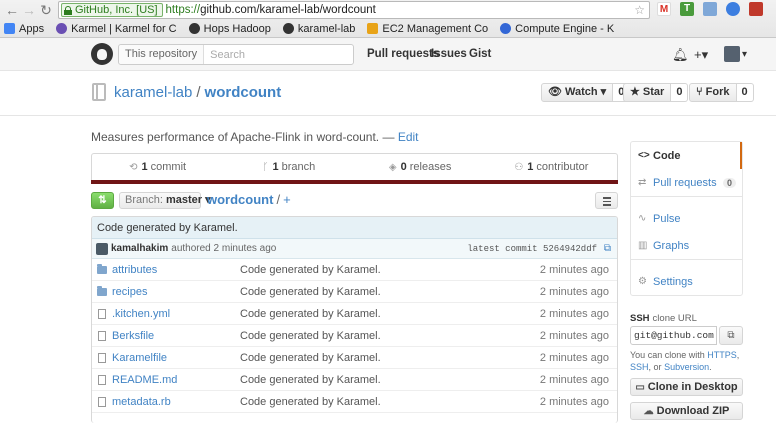 The height and width of the screenshot is (423, 776). What do you see at coordinates (756, 9) in the screenshot?
I see `bookmark-extension-icon` at bounding box center [756, 9].